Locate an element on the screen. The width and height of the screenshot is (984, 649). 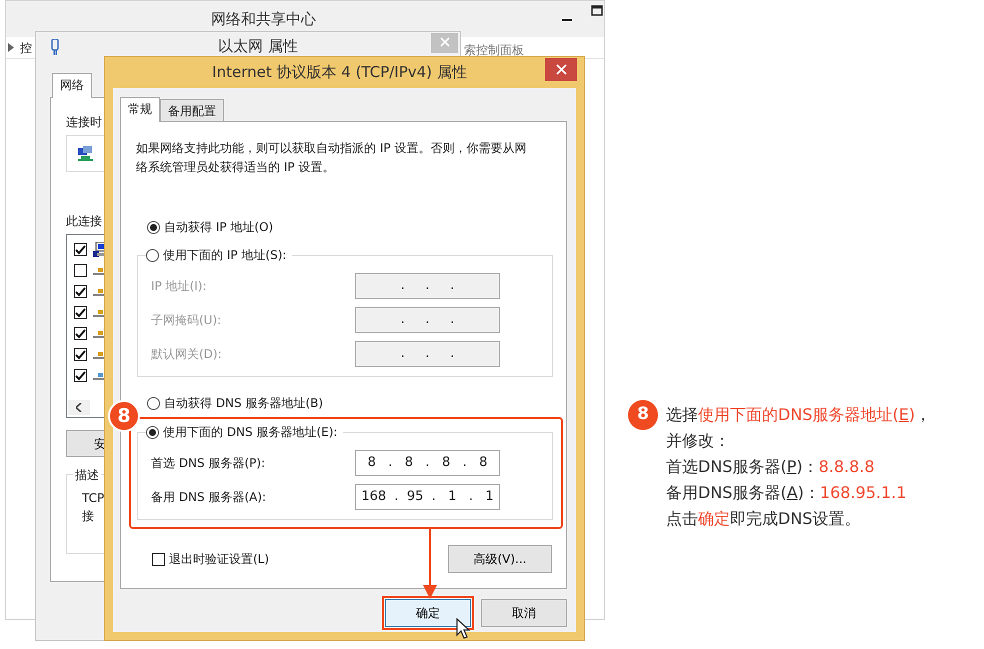
instruction-text: 选择使用下面的DNS服务器地址(E)， is located at coordinates (799, 415).